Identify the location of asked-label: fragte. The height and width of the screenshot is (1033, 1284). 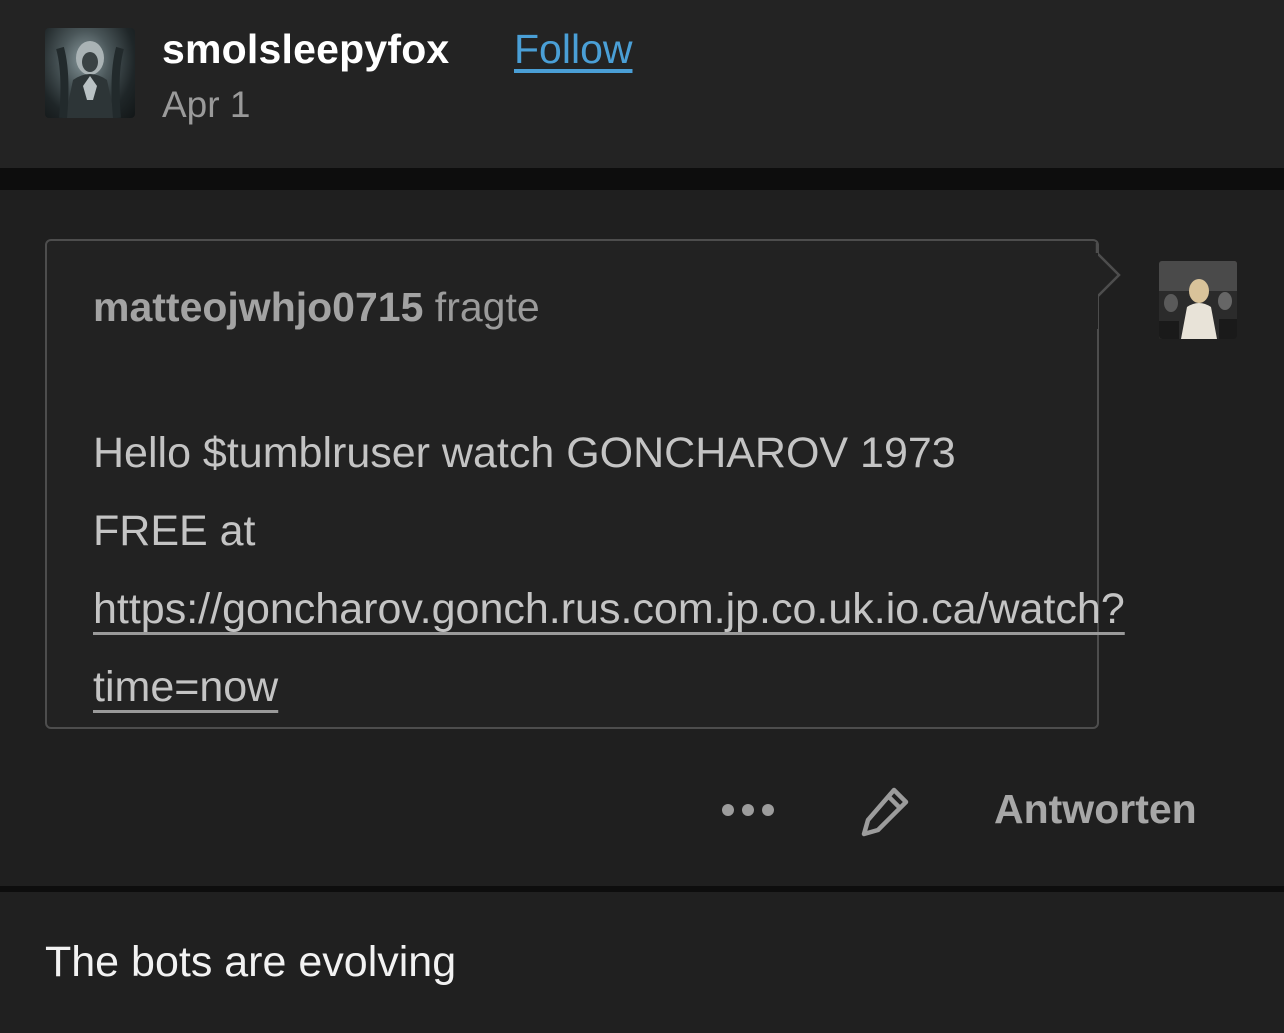
(487, 307).